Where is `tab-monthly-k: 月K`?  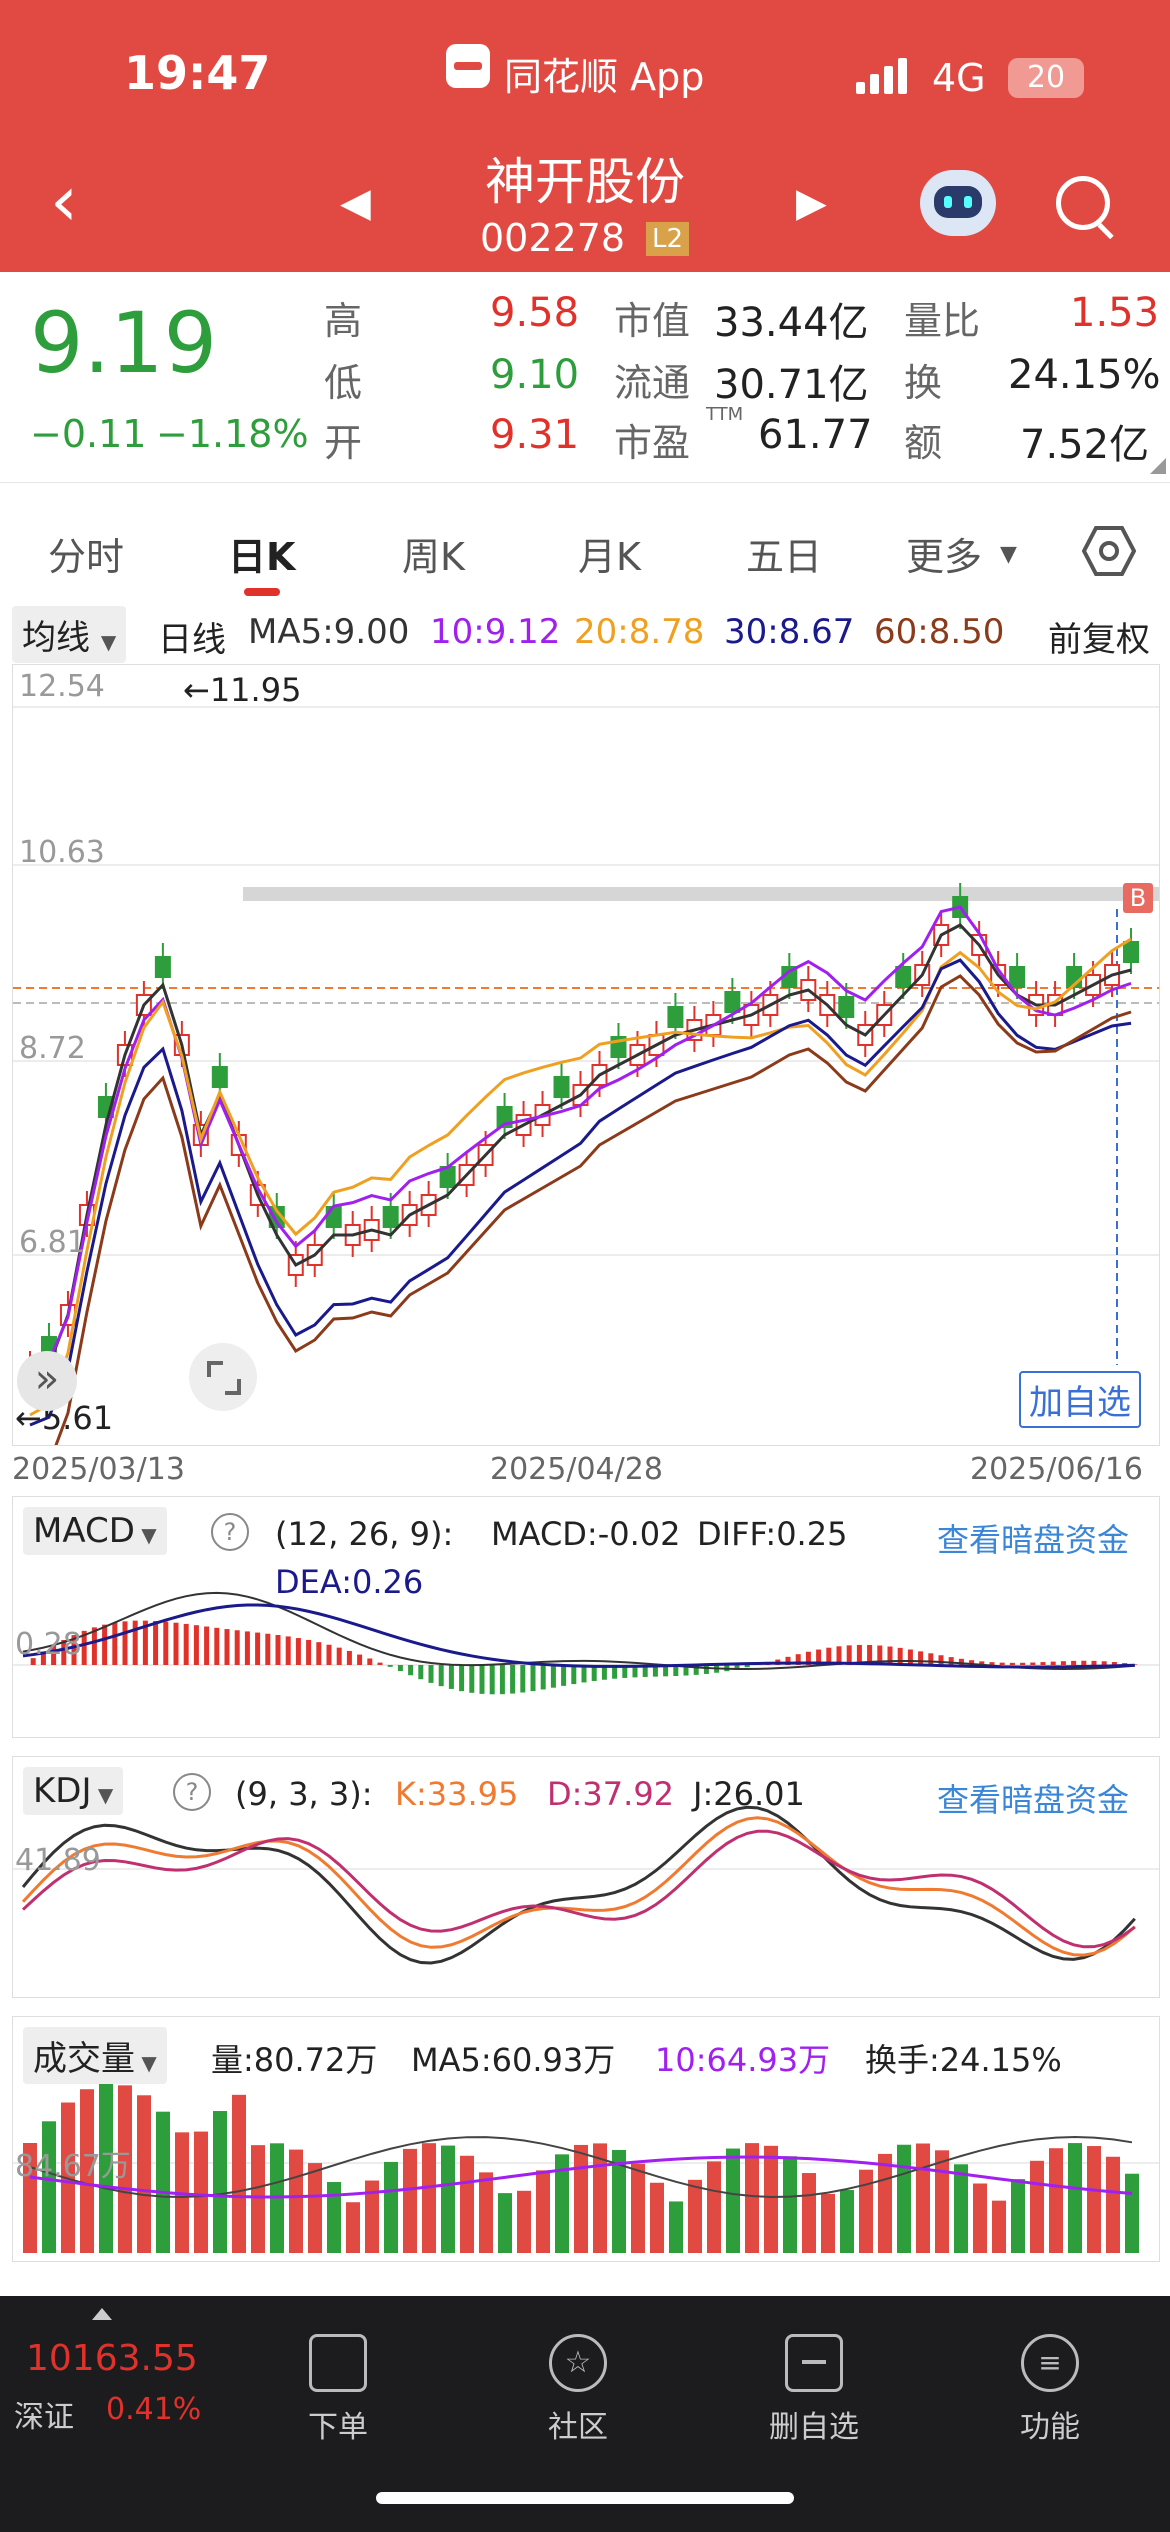
tab-monthly-k: 月K is located at coordinates (609, 553).